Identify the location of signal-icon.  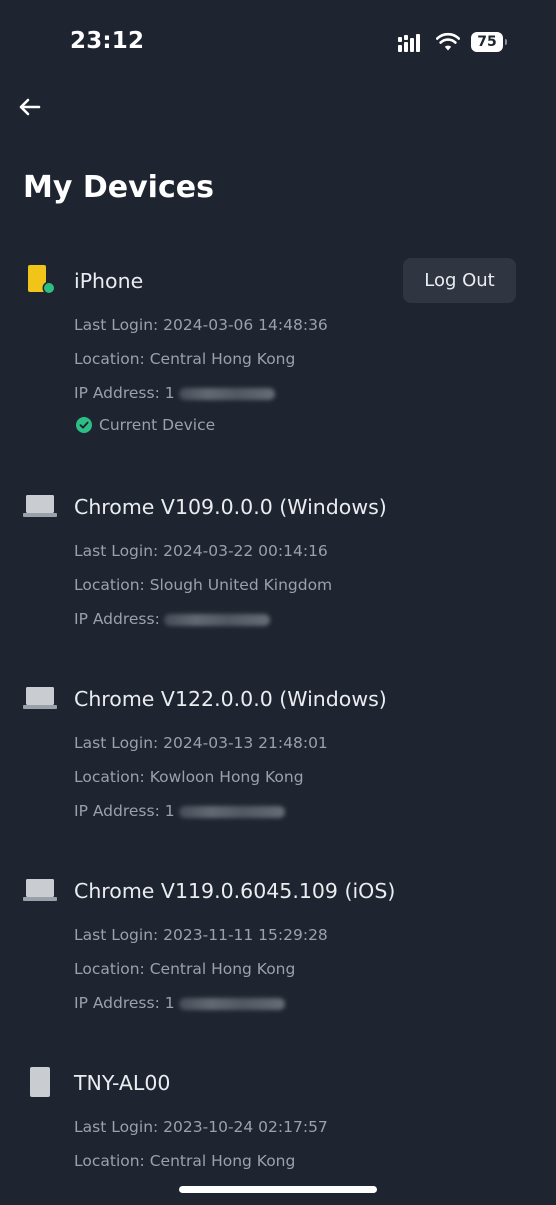
(409, 43).